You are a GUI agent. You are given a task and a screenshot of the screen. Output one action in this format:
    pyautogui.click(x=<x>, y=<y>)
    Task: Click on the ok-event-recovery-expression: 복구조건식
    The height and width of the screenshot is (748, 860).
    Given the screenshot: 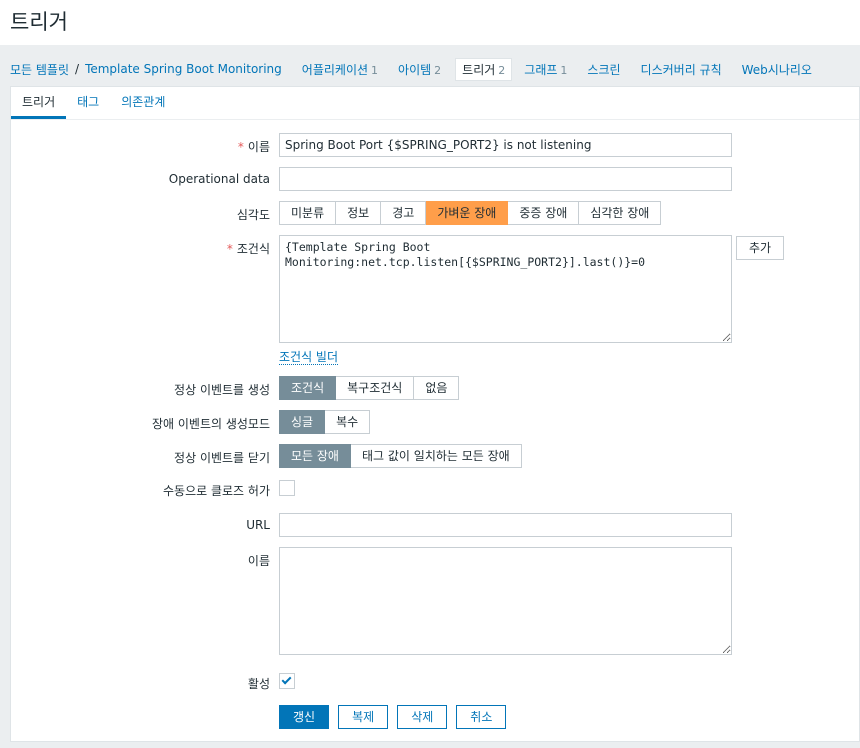 What is the action you would take?
    pyautogui.click(x=375, y=388)
    